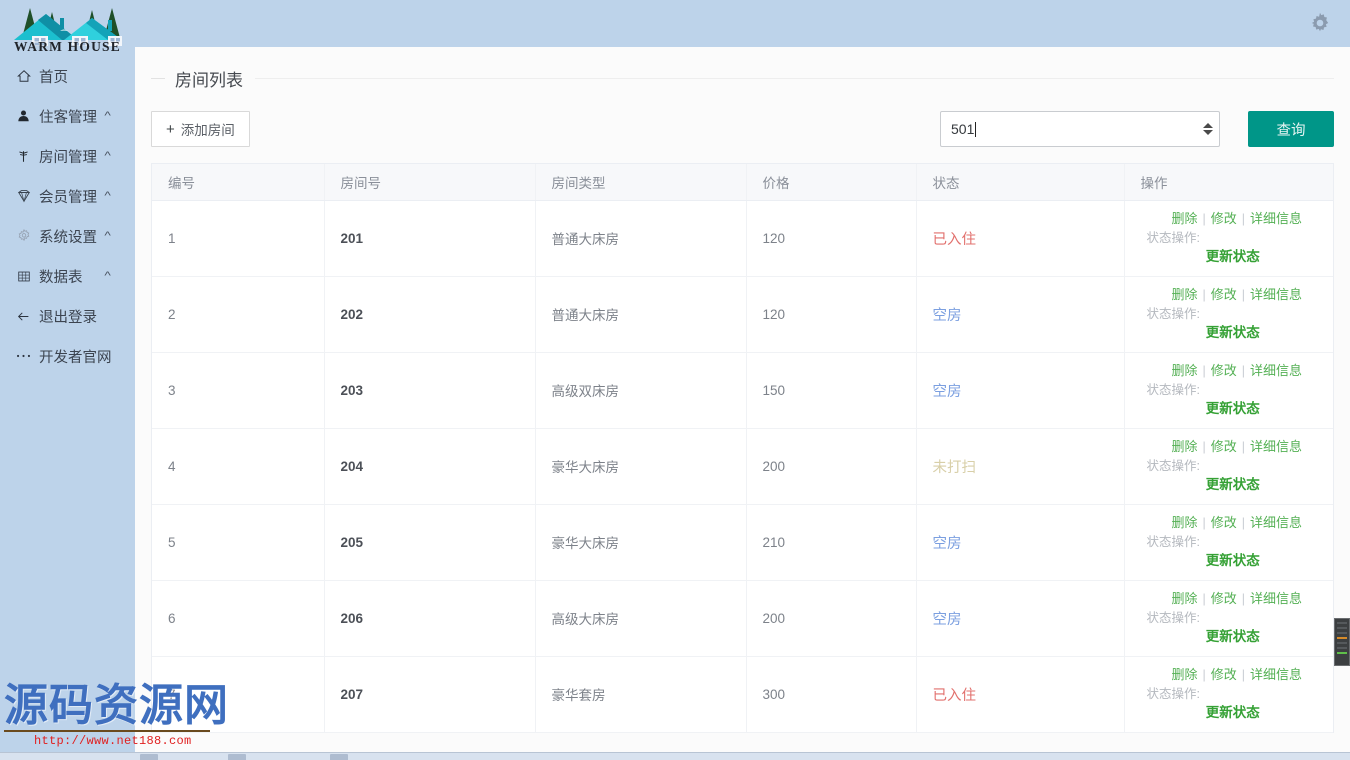 Image resolution: width=1350 pixels, height=760 pixels. What do you see at coordinates (1291, 129) in the screenshot?
I see `query-button: 查询` at bounding box center [1291, 129].